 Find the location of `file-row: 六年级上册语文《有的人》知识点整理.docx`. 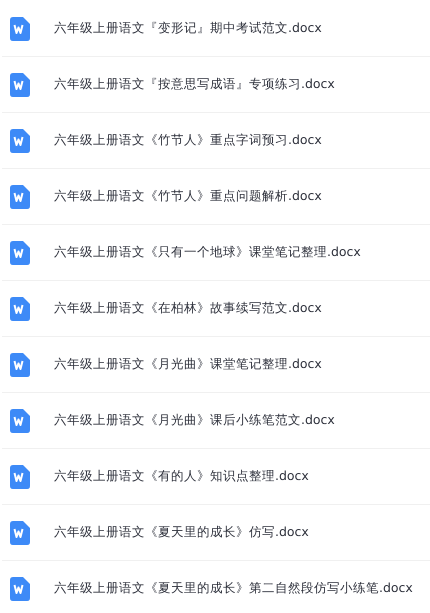

file-row: 六年级上册语文《有的人》知识点整理.docx is located at coordinates (216, 477).